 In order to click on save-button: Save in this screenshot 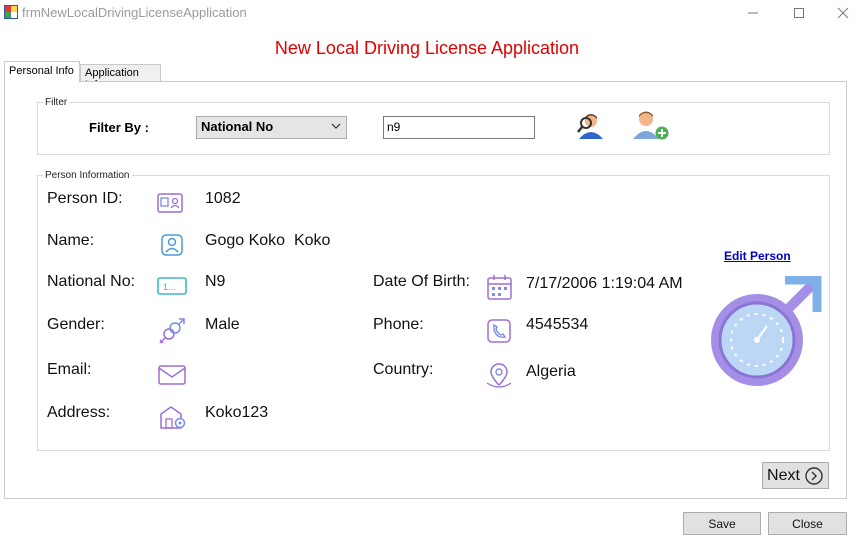, I will do `click(722, 523)`.